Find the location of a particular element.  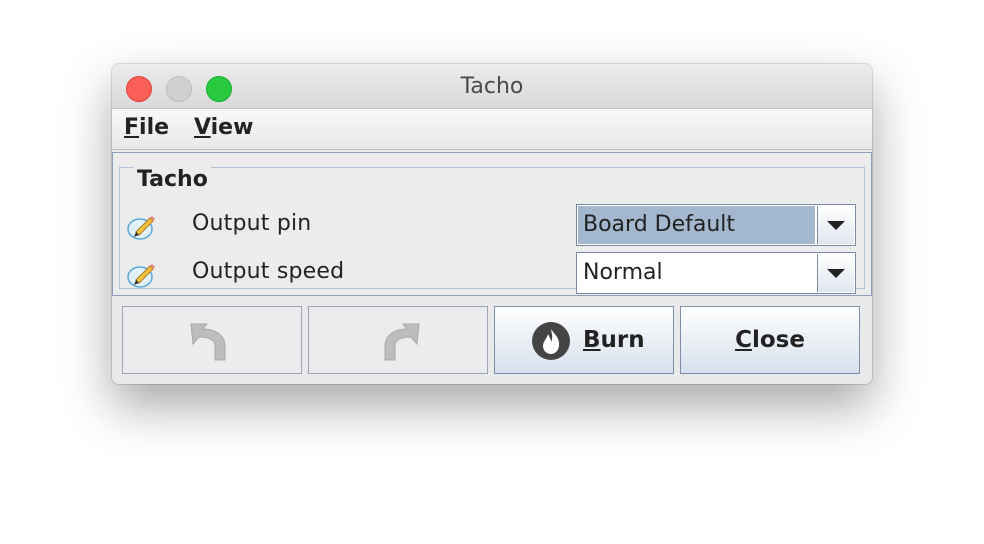

output-pin-row: Output pin Board Default is located at coordinates (492, 226).